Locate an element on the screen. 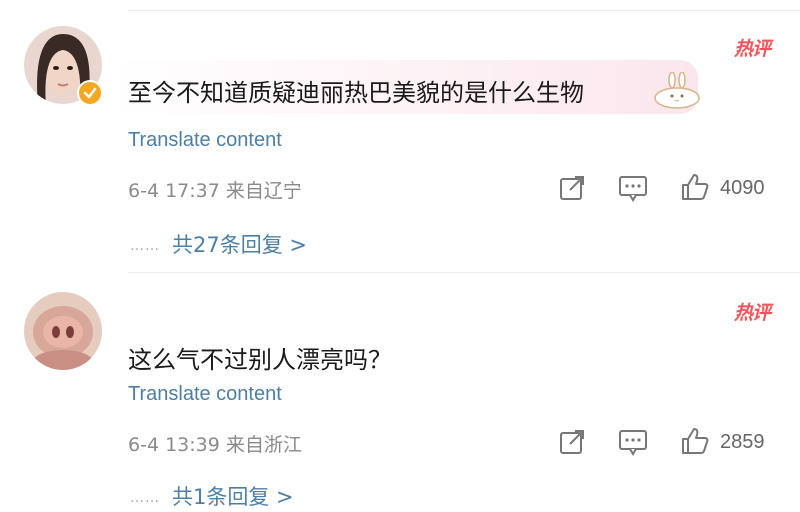  reply-count-label: 共27条回复 > is located at coordinates (239, 245).